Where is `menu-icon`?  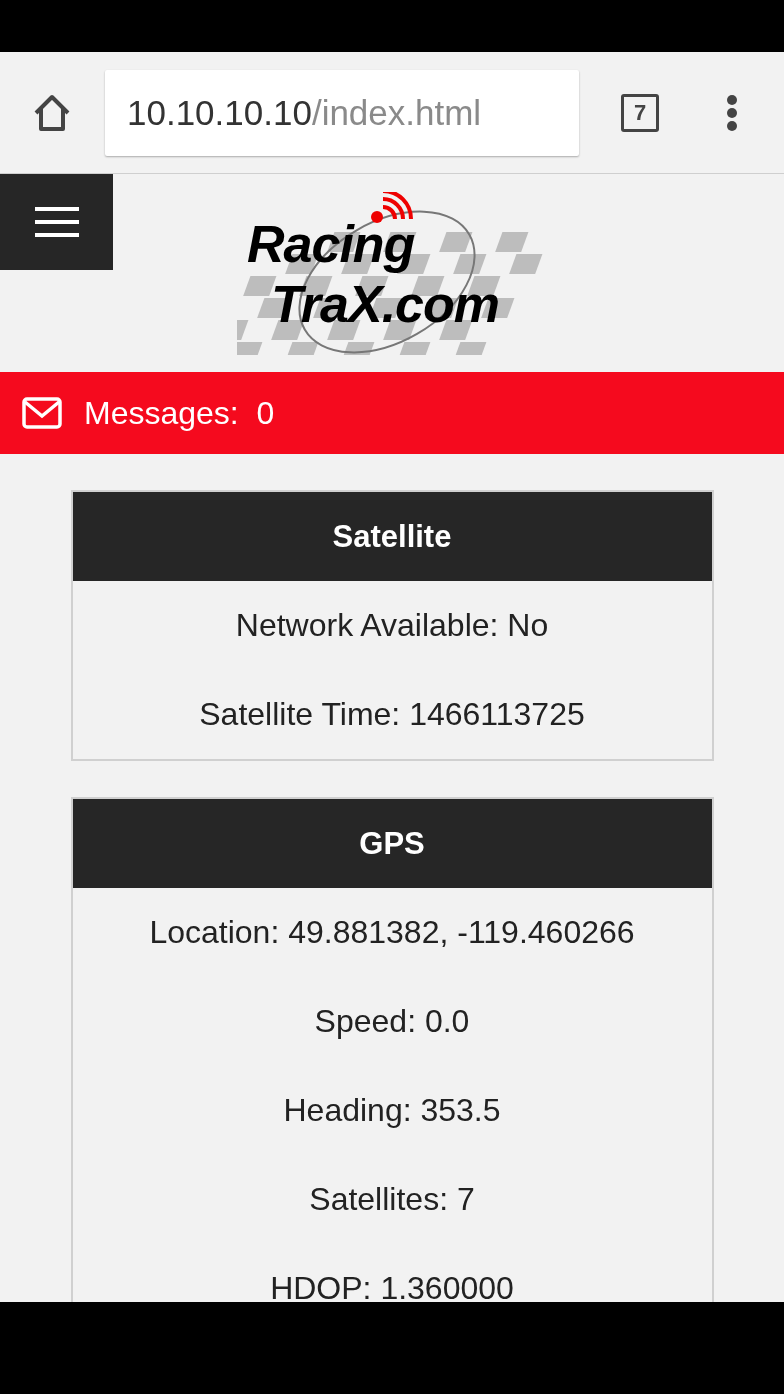
menu-icon is located at coordinates (56, 222).